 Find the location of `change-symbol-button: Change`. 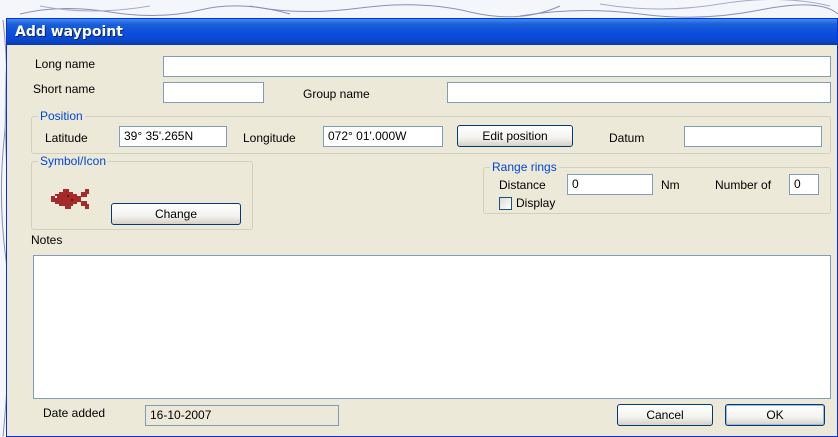

change-symbol-button: Change is located at coordinates (176, 214).